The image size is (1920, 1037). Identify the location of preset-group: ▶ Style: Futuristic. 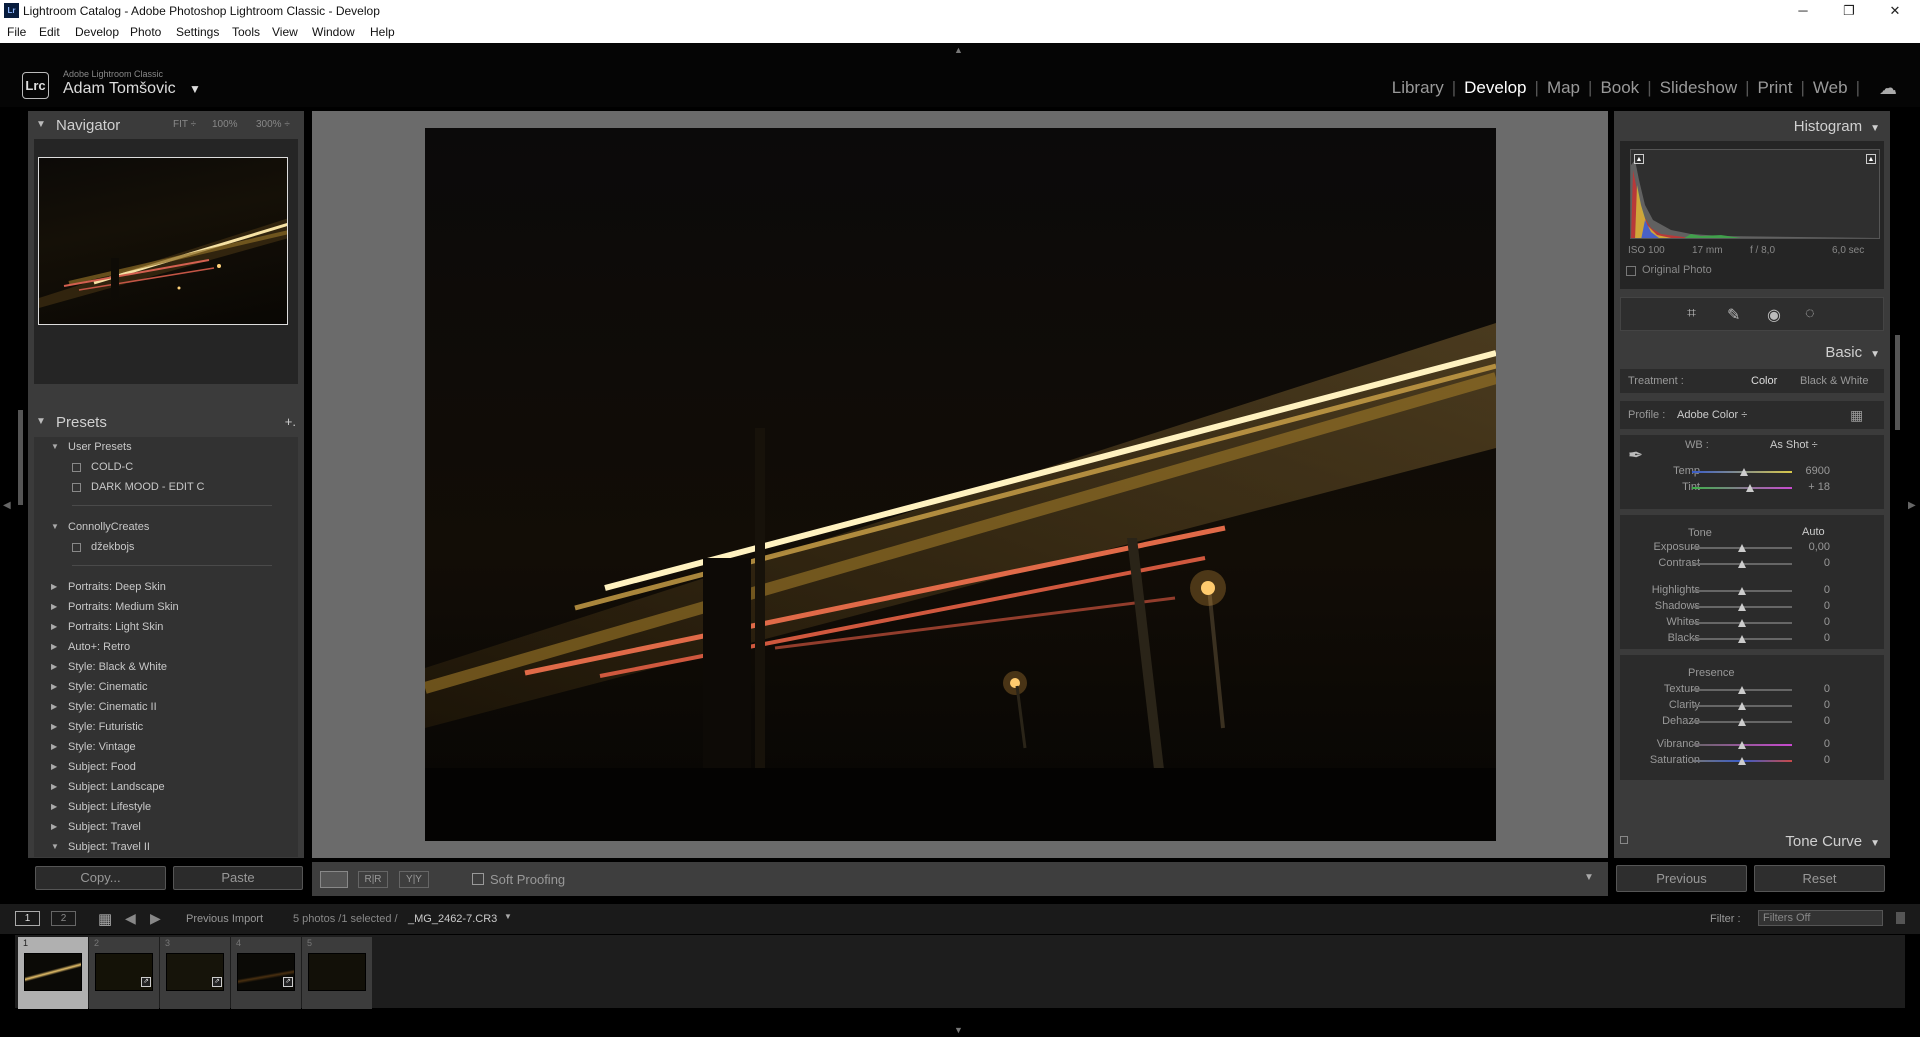
(166, 729).